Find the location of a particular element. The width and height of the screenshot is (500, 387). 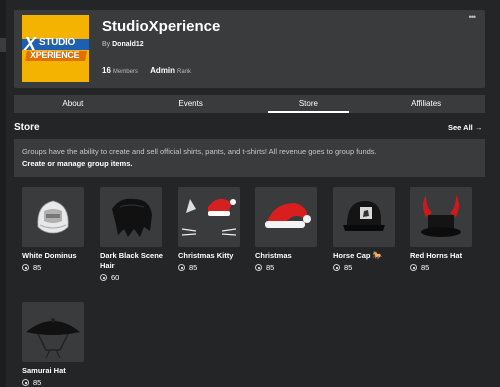

horse-cap-image is located at coordinates (364, 216).